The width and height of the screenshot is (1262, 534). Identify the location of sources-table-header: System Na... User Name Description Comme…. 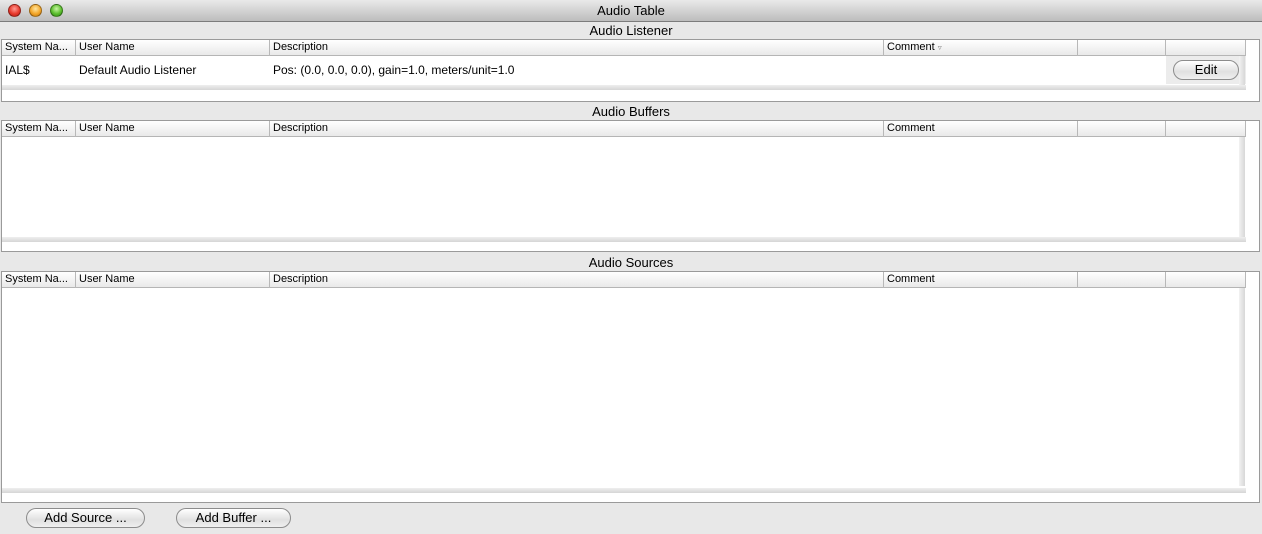
(624, 280).